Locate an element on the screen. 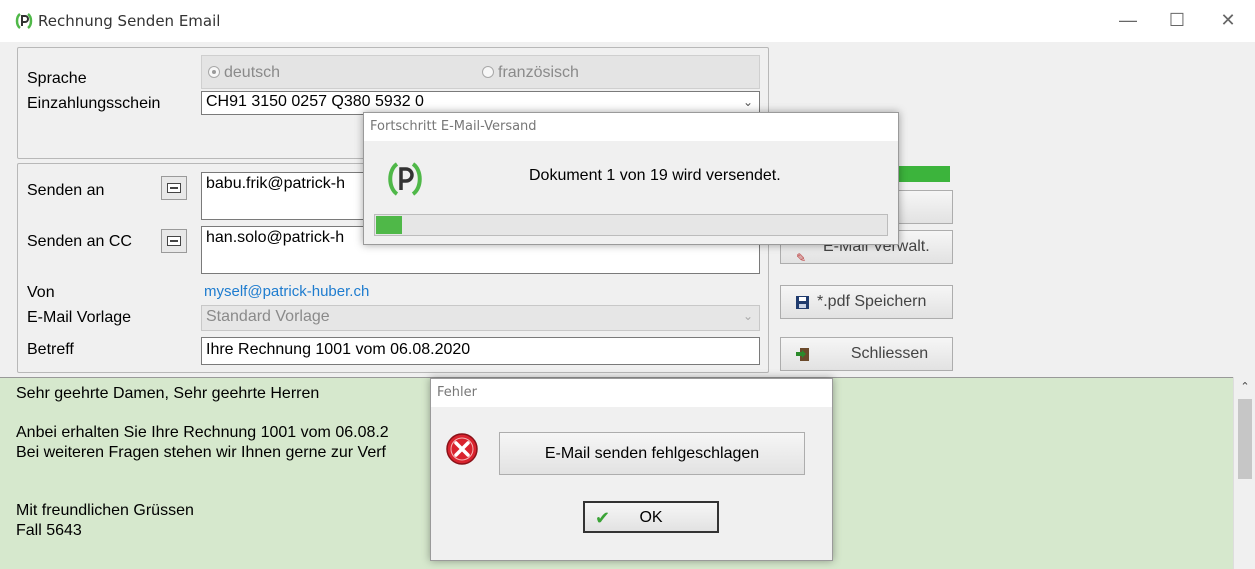 This screenshot has height=569, width=1255. maximize-button: ☐ is located at coordinates (1177, 20).